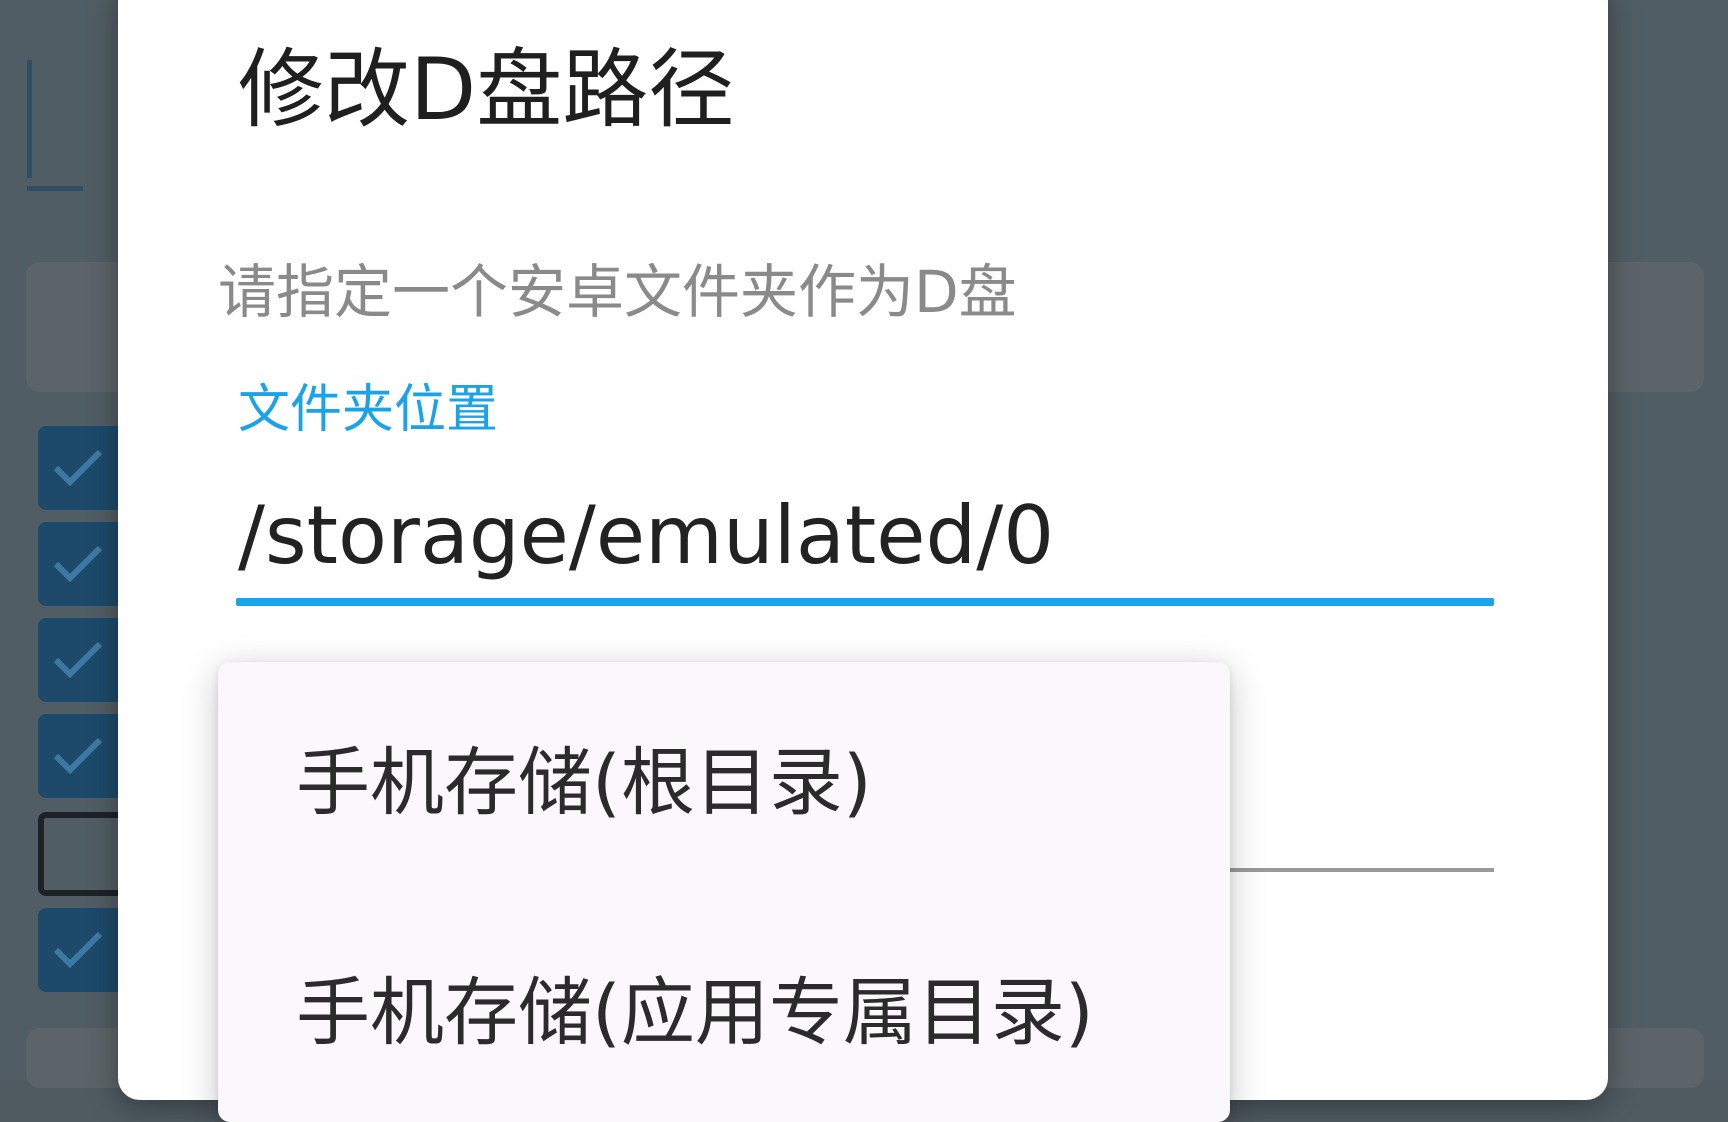 The image size is (1728, 1122). Describe the element at coordinates (724, 776) in the screenshot. I see `dropdown-option-phone-storage-root: 手机存储(根目录)` at that location.